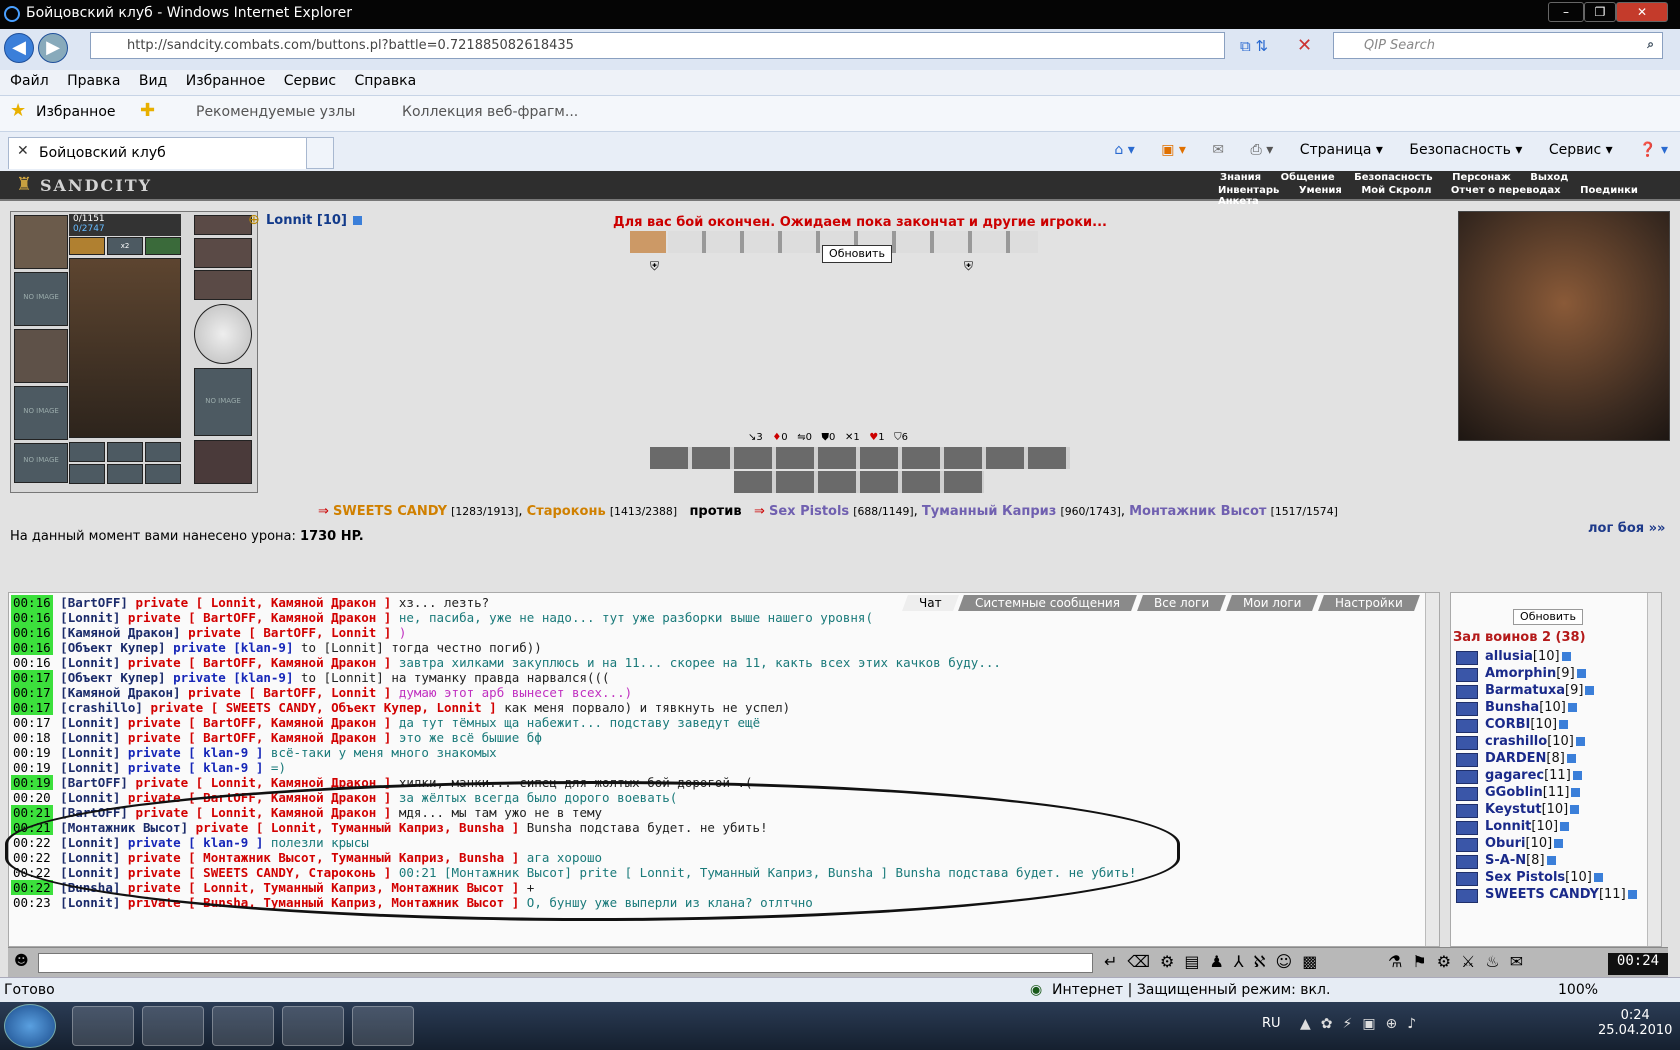 The height and width of the screenshot is (1050, 1680). I want to click on user-row: CORBI[10], so click(1527, 724).